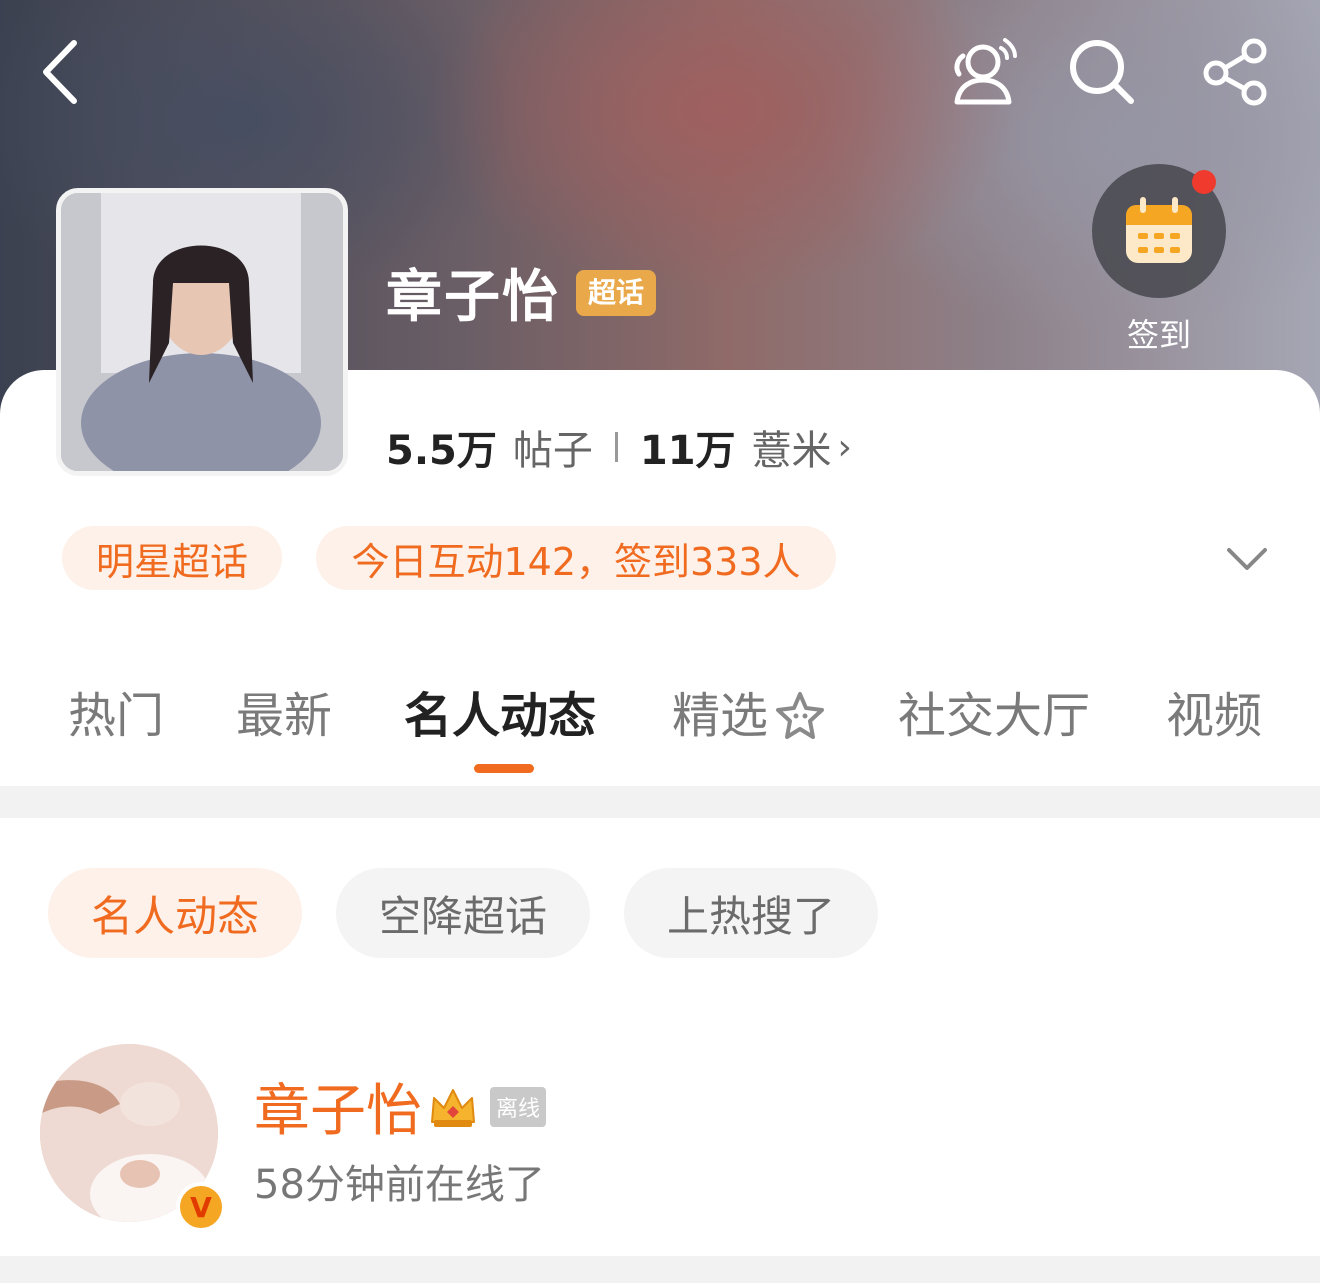 This screenshot has height=1283, width=1320. I want to click on verified-badge: V, so click(201, 1207).